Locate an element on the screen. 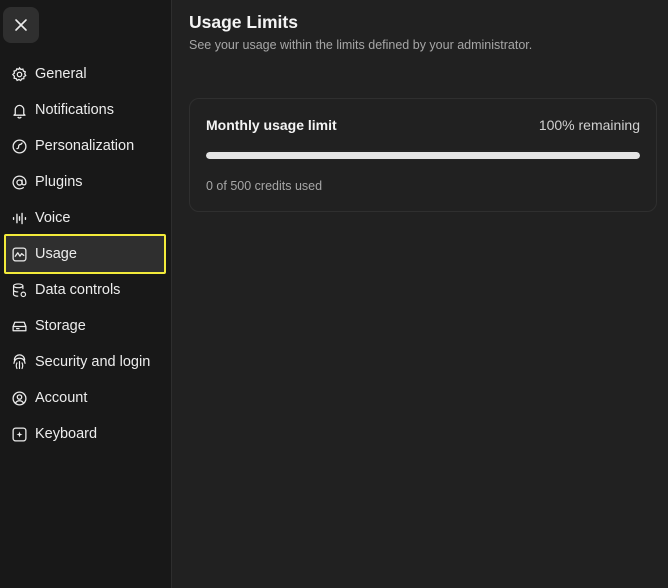 The width and height of the screenshot is (668, 588). sidebar-item-label: Account is located at coordinates (61, 398).